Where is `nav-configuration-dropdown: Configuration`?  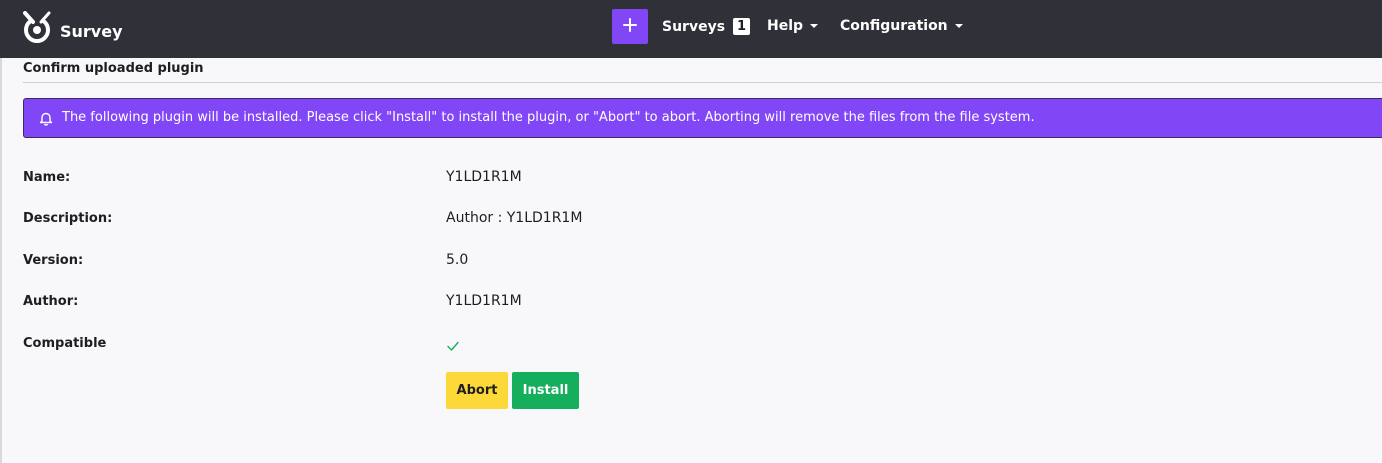
nav-configuration-dropdown: Configuration is located at coordinates (901, 26).